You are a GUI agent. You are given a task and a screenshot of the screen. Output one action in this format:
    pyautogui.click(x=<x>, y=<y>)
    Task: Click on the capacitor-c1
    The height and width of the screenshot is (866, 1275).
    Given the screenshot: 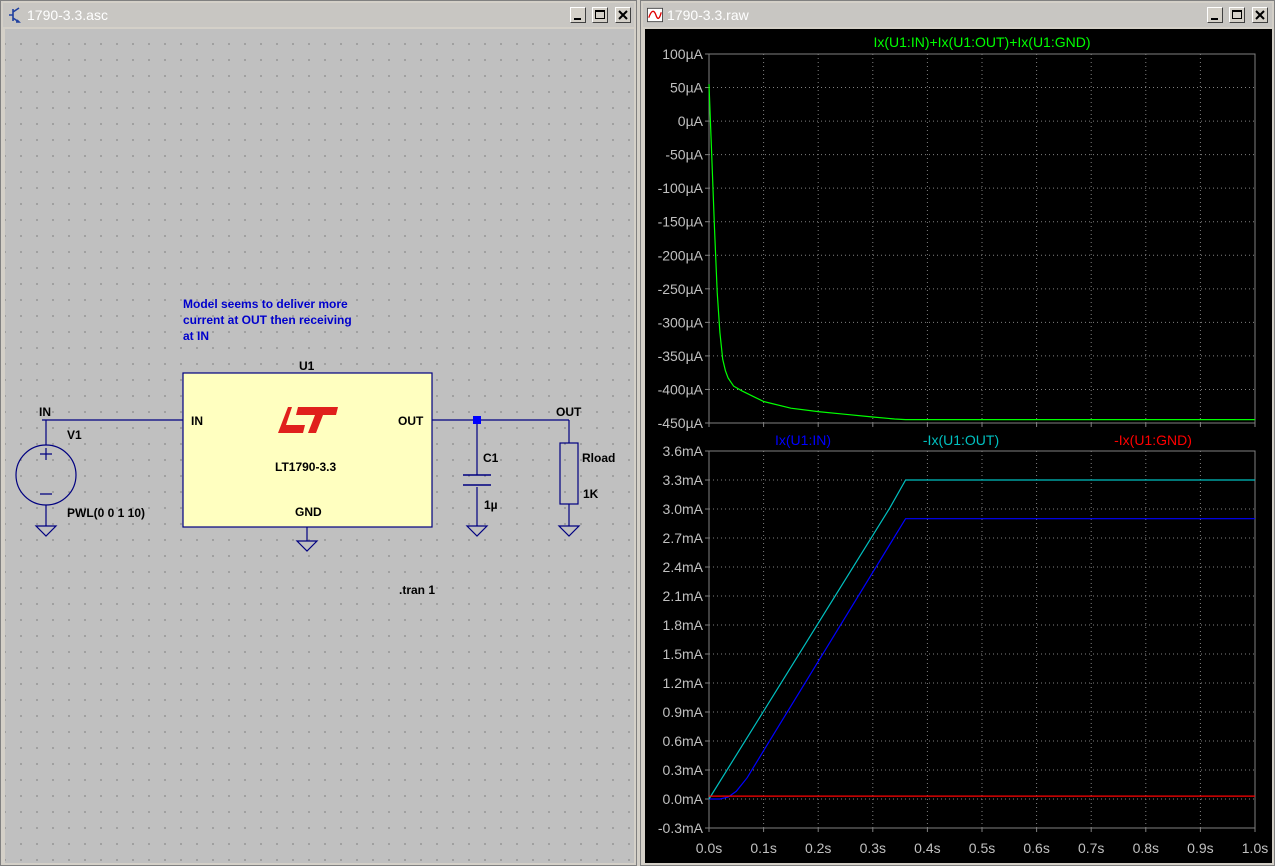 What is the action you would take?
    pyautogui.click(x=477, y=480)
    